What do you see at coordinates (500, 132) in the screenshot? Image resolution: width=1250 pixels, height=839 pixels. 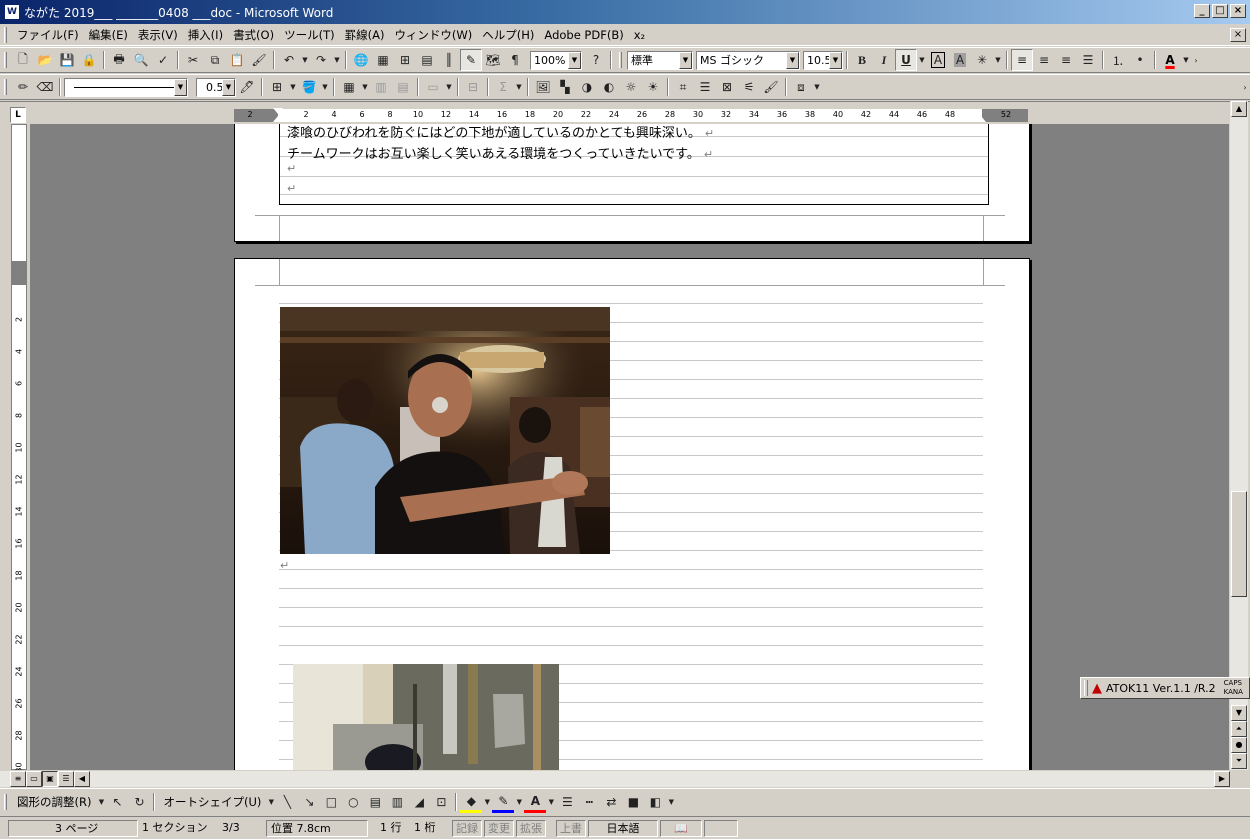 I see `document-line-1: 漆喰のひびわれを防ぐにはどの下地が適しているのかとても興味深い。 ↵` at bounding box center [500, 132].